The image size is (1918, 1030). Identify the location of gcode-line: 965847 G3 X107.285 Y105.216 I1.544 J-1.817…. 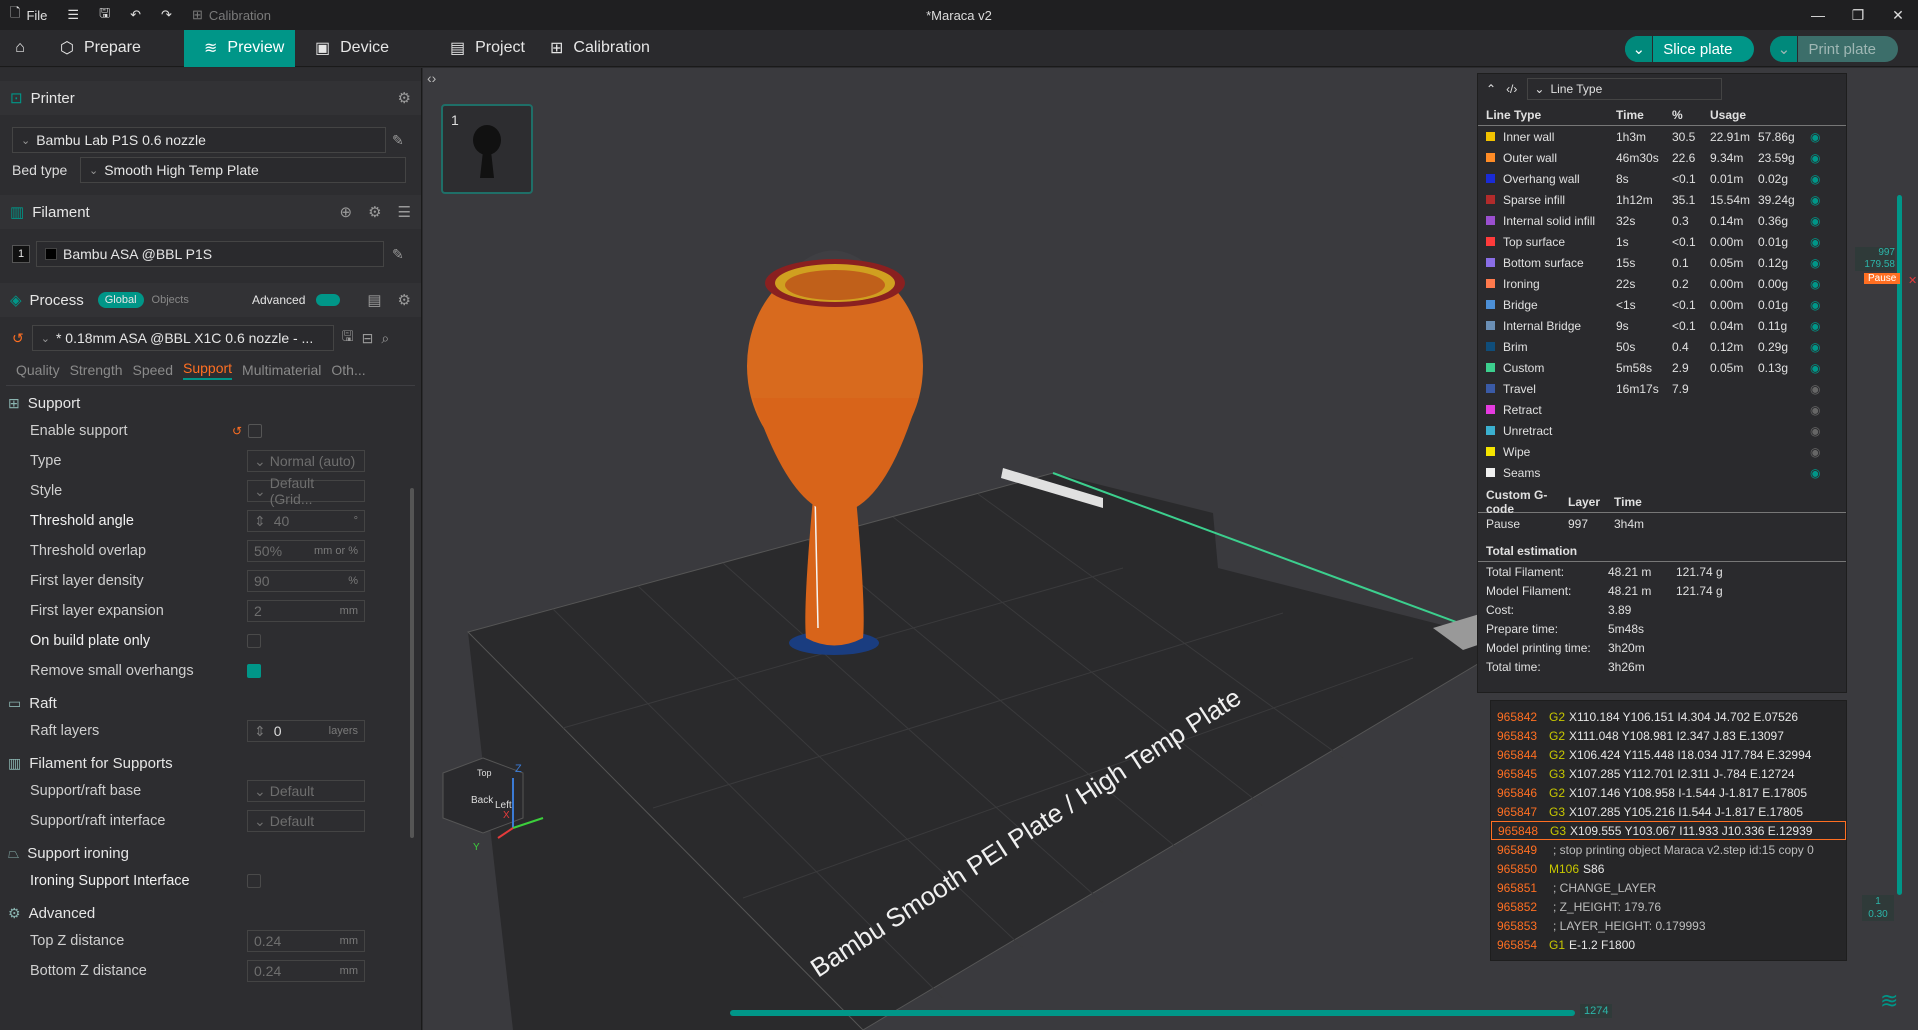
(1668, 811).